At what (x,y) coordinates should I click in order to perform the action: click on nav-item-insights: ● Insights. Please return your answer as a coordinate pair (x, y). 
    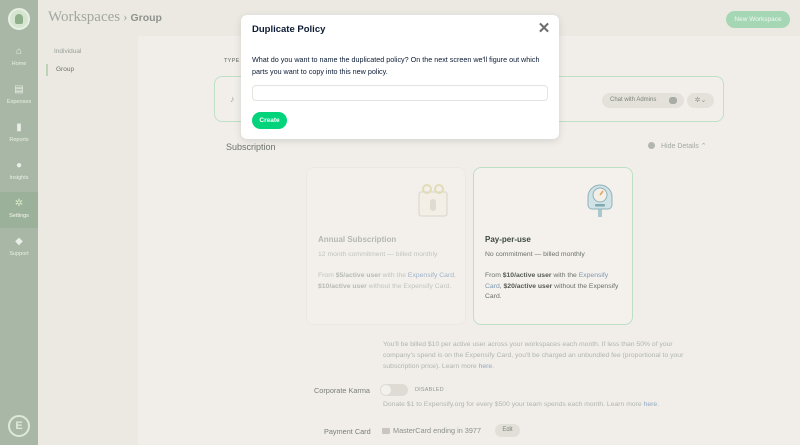
    Looking at the image, I should click on (19, 172).